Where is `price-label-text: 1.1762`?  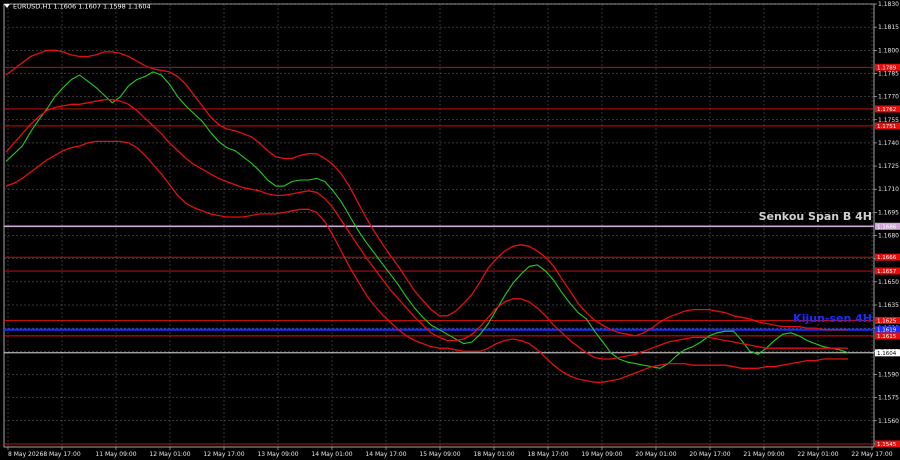 price-label-text: 1.1762 is located at coordinates (886, 110).